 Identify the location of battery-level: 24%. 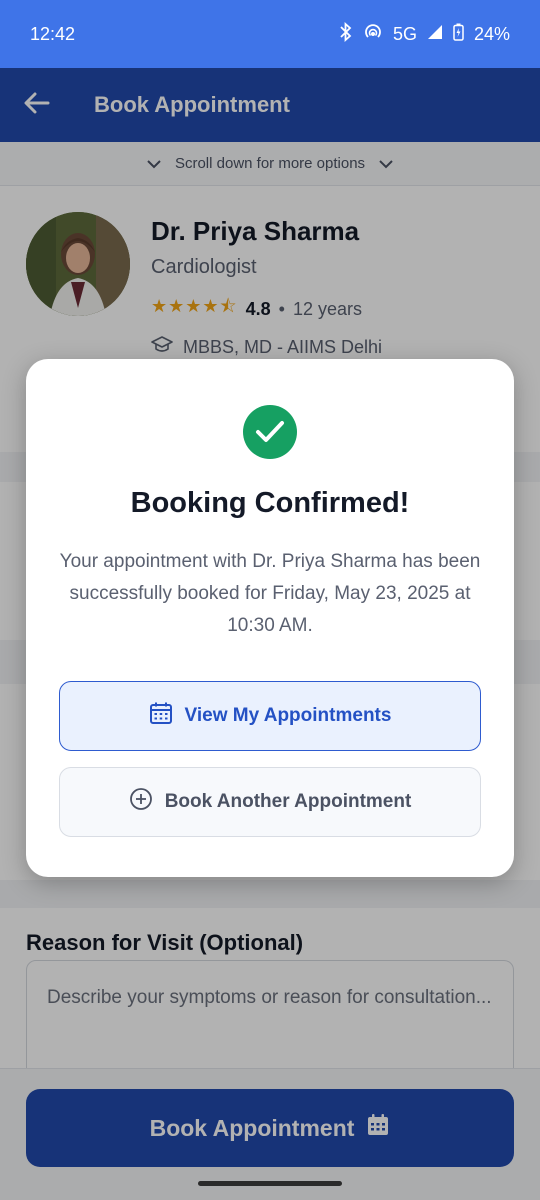
(491, 33).